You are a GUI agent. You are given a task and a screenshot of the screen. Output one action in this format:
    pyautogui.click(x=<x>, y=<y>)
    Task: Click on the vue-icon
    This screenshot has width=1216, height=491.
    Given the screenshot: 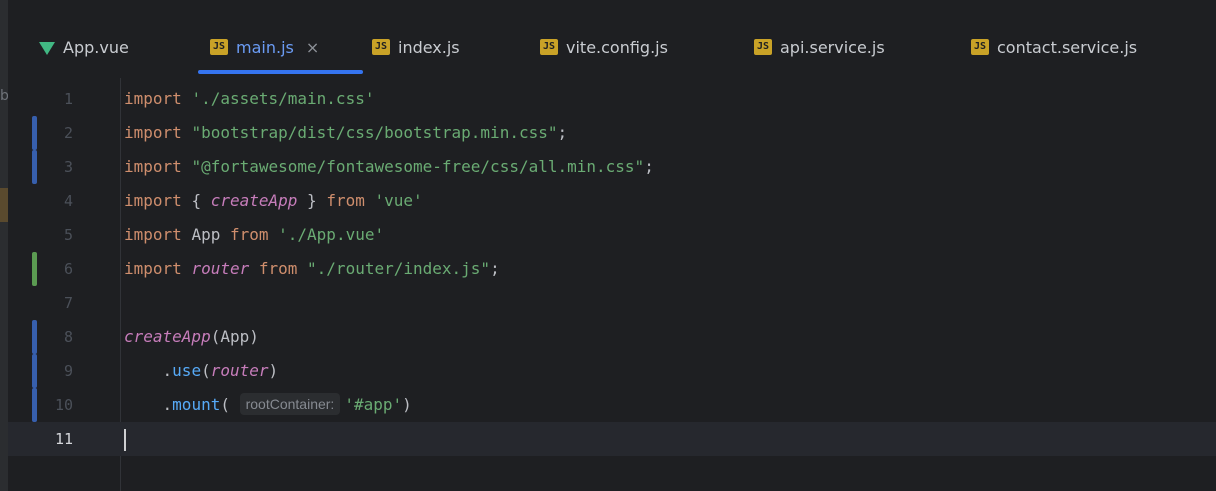 What is the action you would take?
    pyautogui.click(x=47, y=48)
    